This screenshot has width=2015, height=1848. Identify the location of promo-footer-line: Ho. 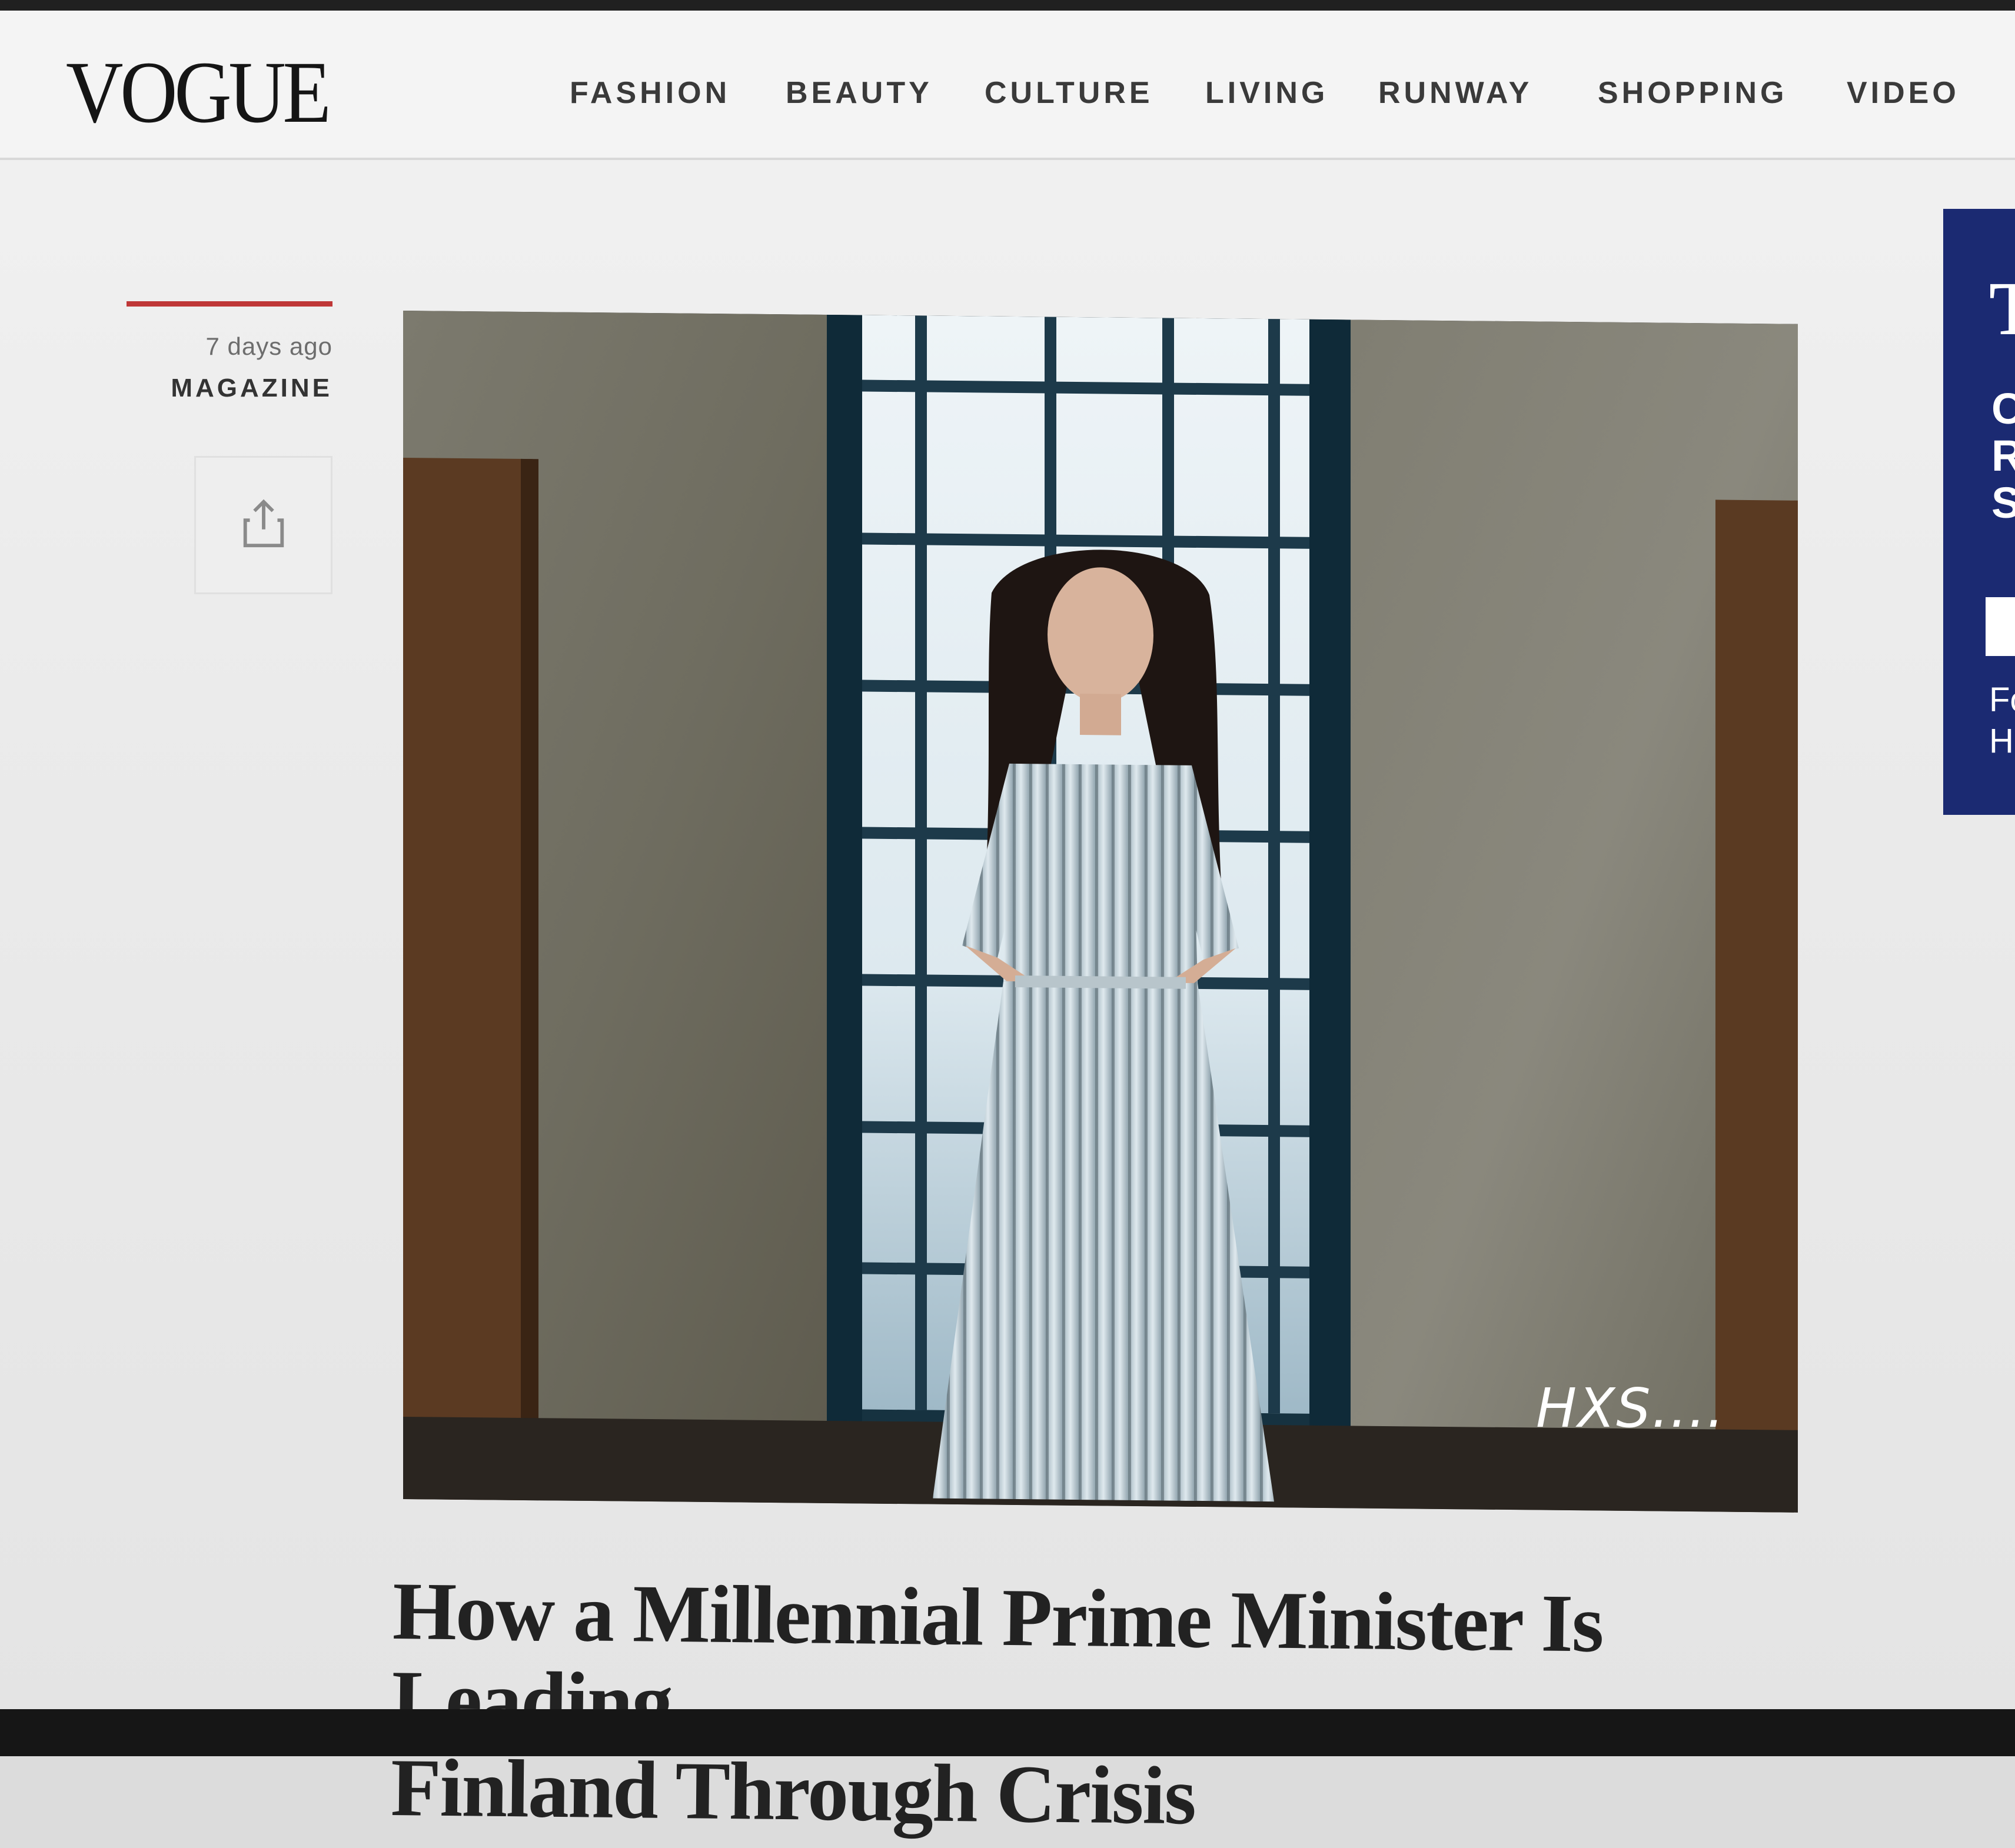
(2002, 741).